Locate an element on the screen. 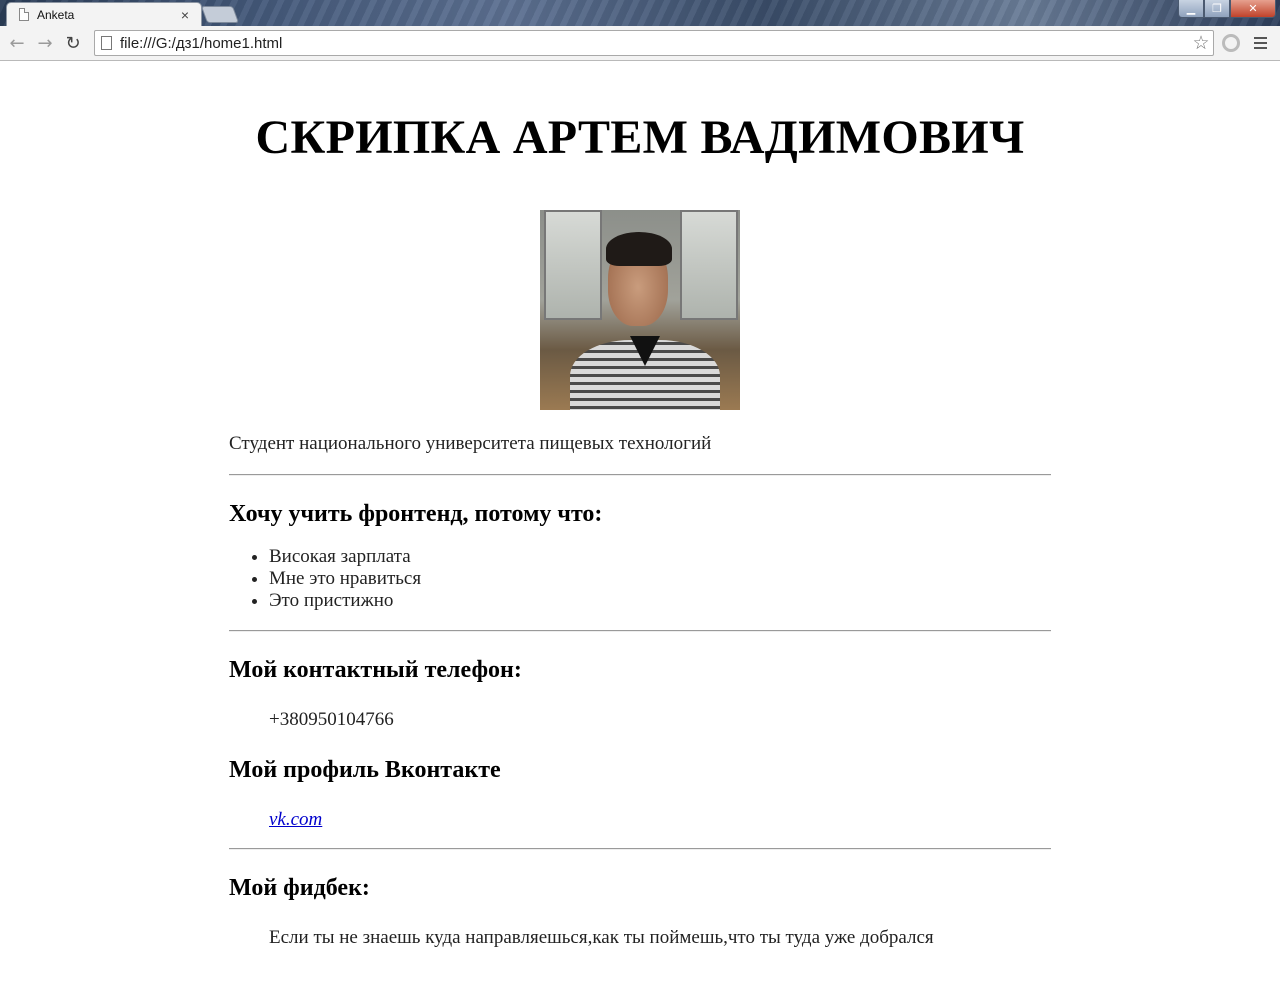 The width and height of the screenshot is (1280, 984). page-title: СКРИПКА АРТЕМ ВАДИМОВИЧ is located at coordinates (640, 137).